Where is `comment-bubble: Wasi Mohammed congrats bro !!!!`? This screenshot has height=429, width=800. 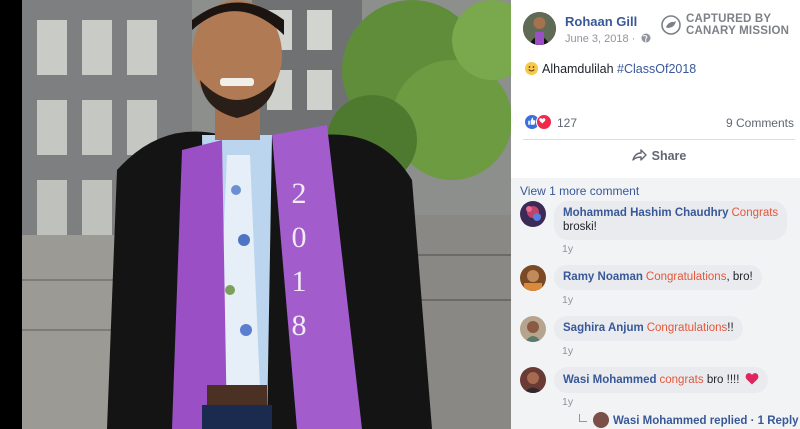 comment-bubble: Wasi Mohammed congrats bro !!!! is located at coordinates (661, 380).